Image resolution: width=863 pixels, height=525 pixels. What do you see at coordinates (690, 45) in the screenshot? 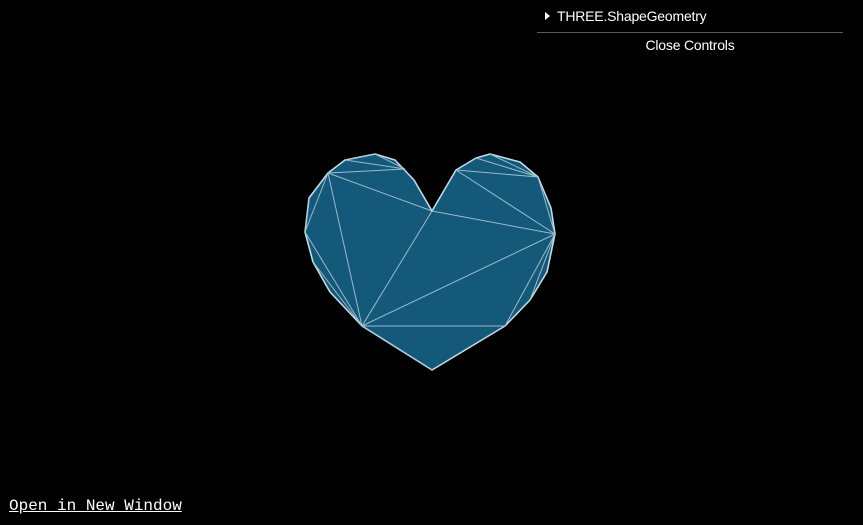
I see `close-controls-button: Close Controls` at bounding box center [690, 45].